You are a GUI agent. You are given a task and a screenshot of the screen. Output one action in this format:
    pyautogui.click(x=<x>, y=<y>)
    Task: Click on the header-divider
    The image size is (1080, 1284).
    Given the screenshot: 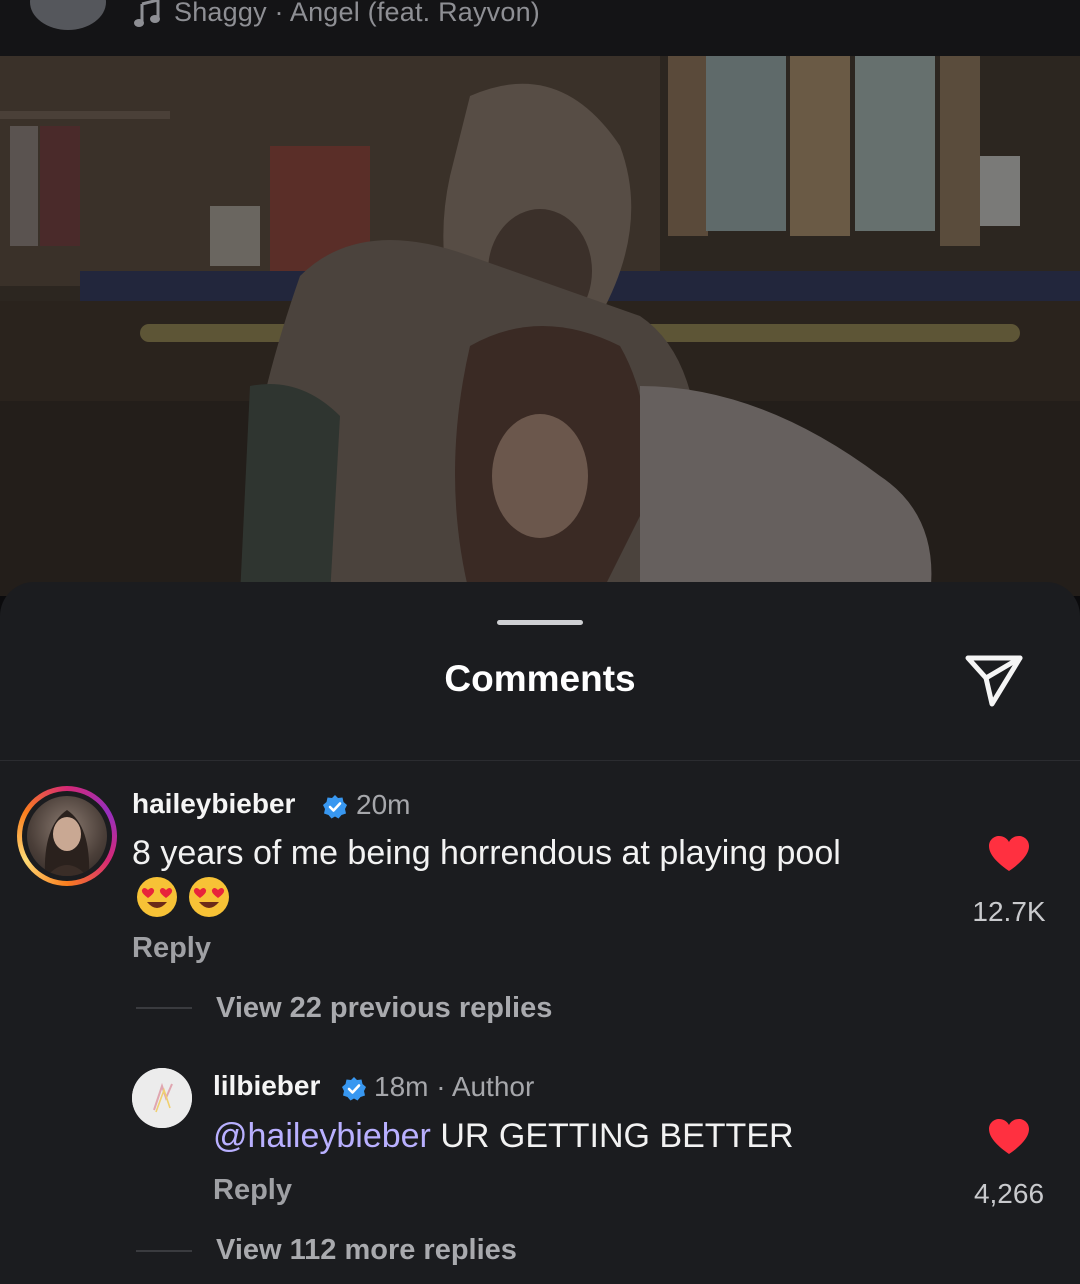 What is the action you would take?
    pyautogui.click(x=540, y=760)
    